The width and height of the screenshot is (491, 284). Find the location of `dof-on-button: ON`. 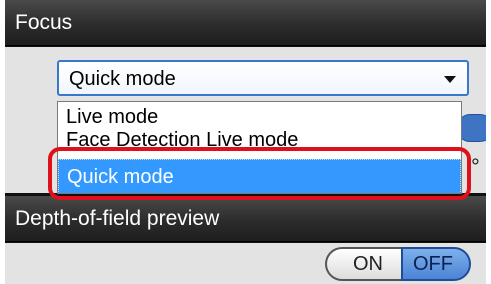

dof-on-button: ON is located at coordinates (363, 264).